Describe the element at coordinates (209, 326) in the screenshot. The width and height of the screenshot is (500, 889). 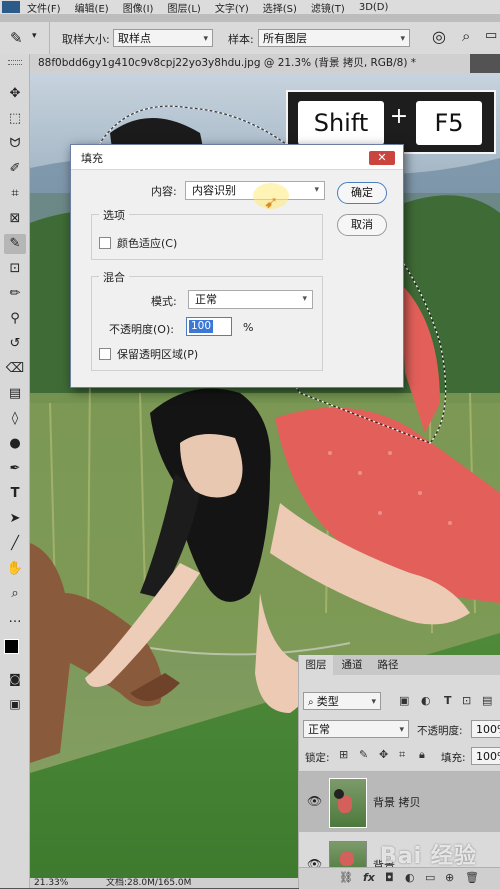
I see `opacity-input: 100` at that location.